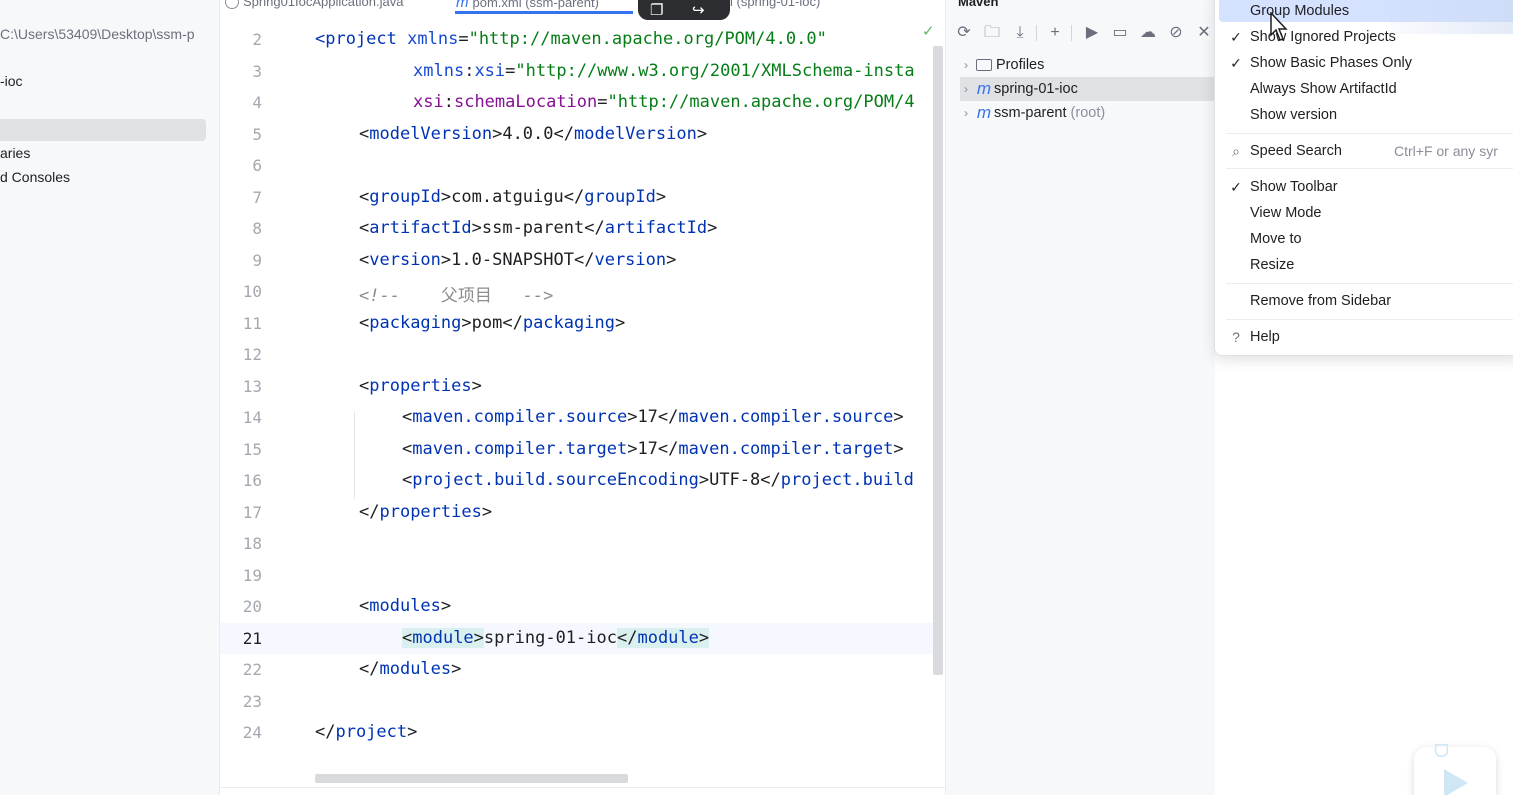  What do you see at coordinates (425, 512) in the screenshot?
I see `code-line: </properties>` at bounding box center [425, 512].